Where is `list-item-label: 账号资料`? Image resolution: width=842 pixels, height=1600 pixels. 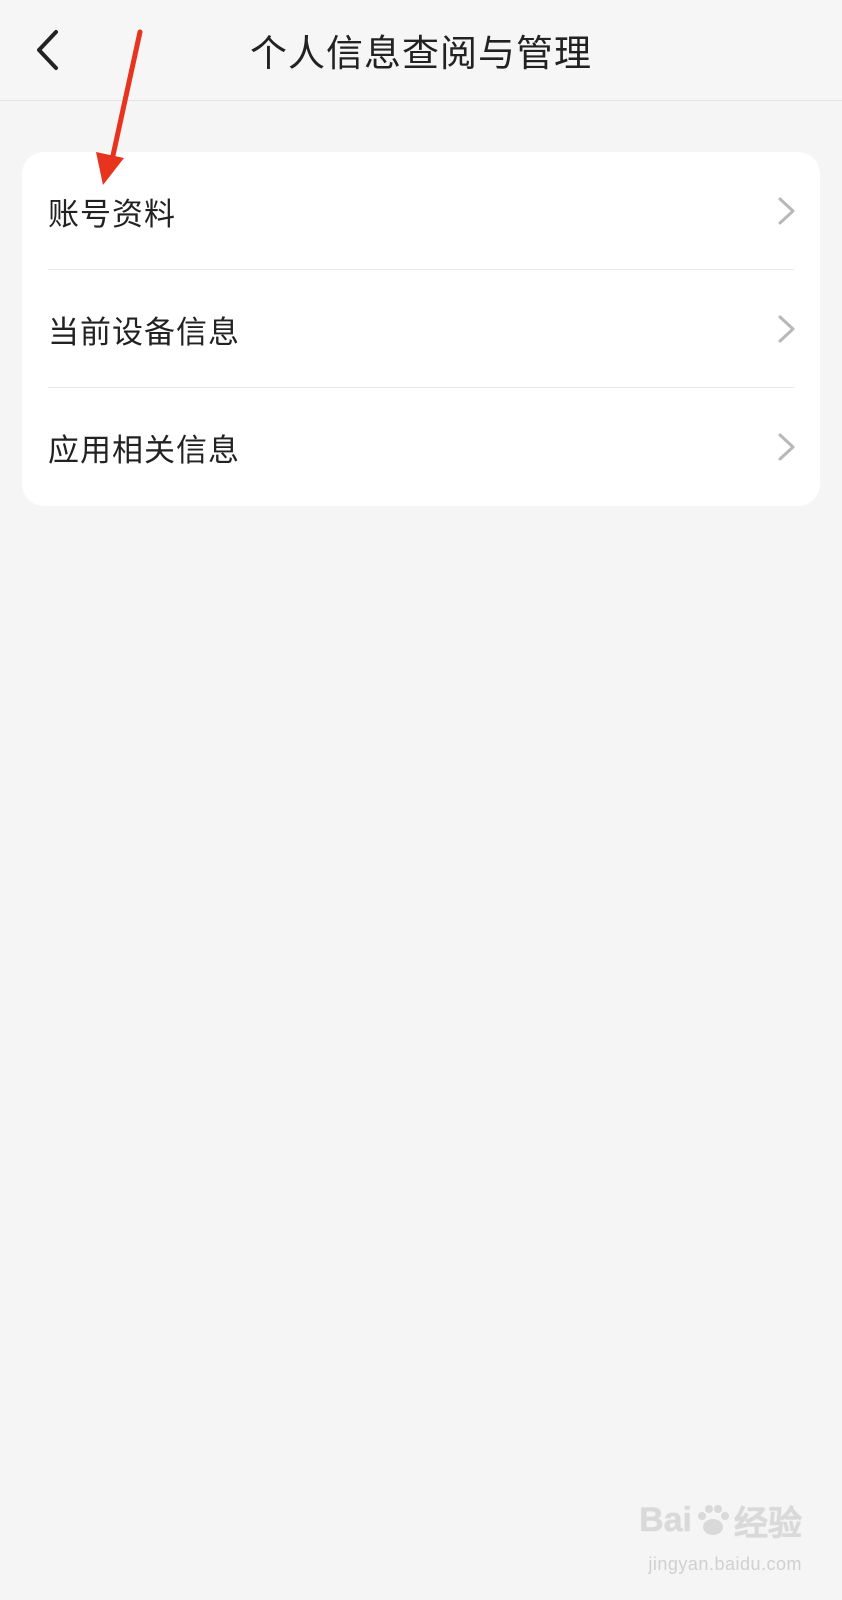
list-item-label: 账号资料 is located at coordinates (112, 214).